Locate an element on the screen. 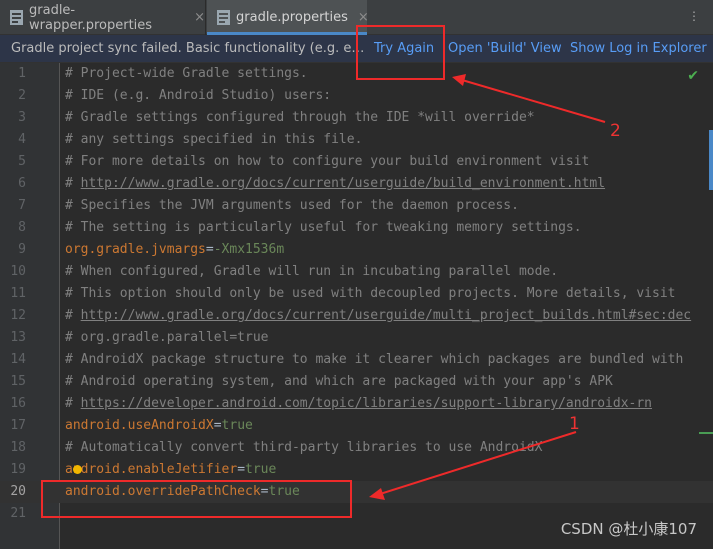  line-number: 4 is located at coordinates (22, 139).